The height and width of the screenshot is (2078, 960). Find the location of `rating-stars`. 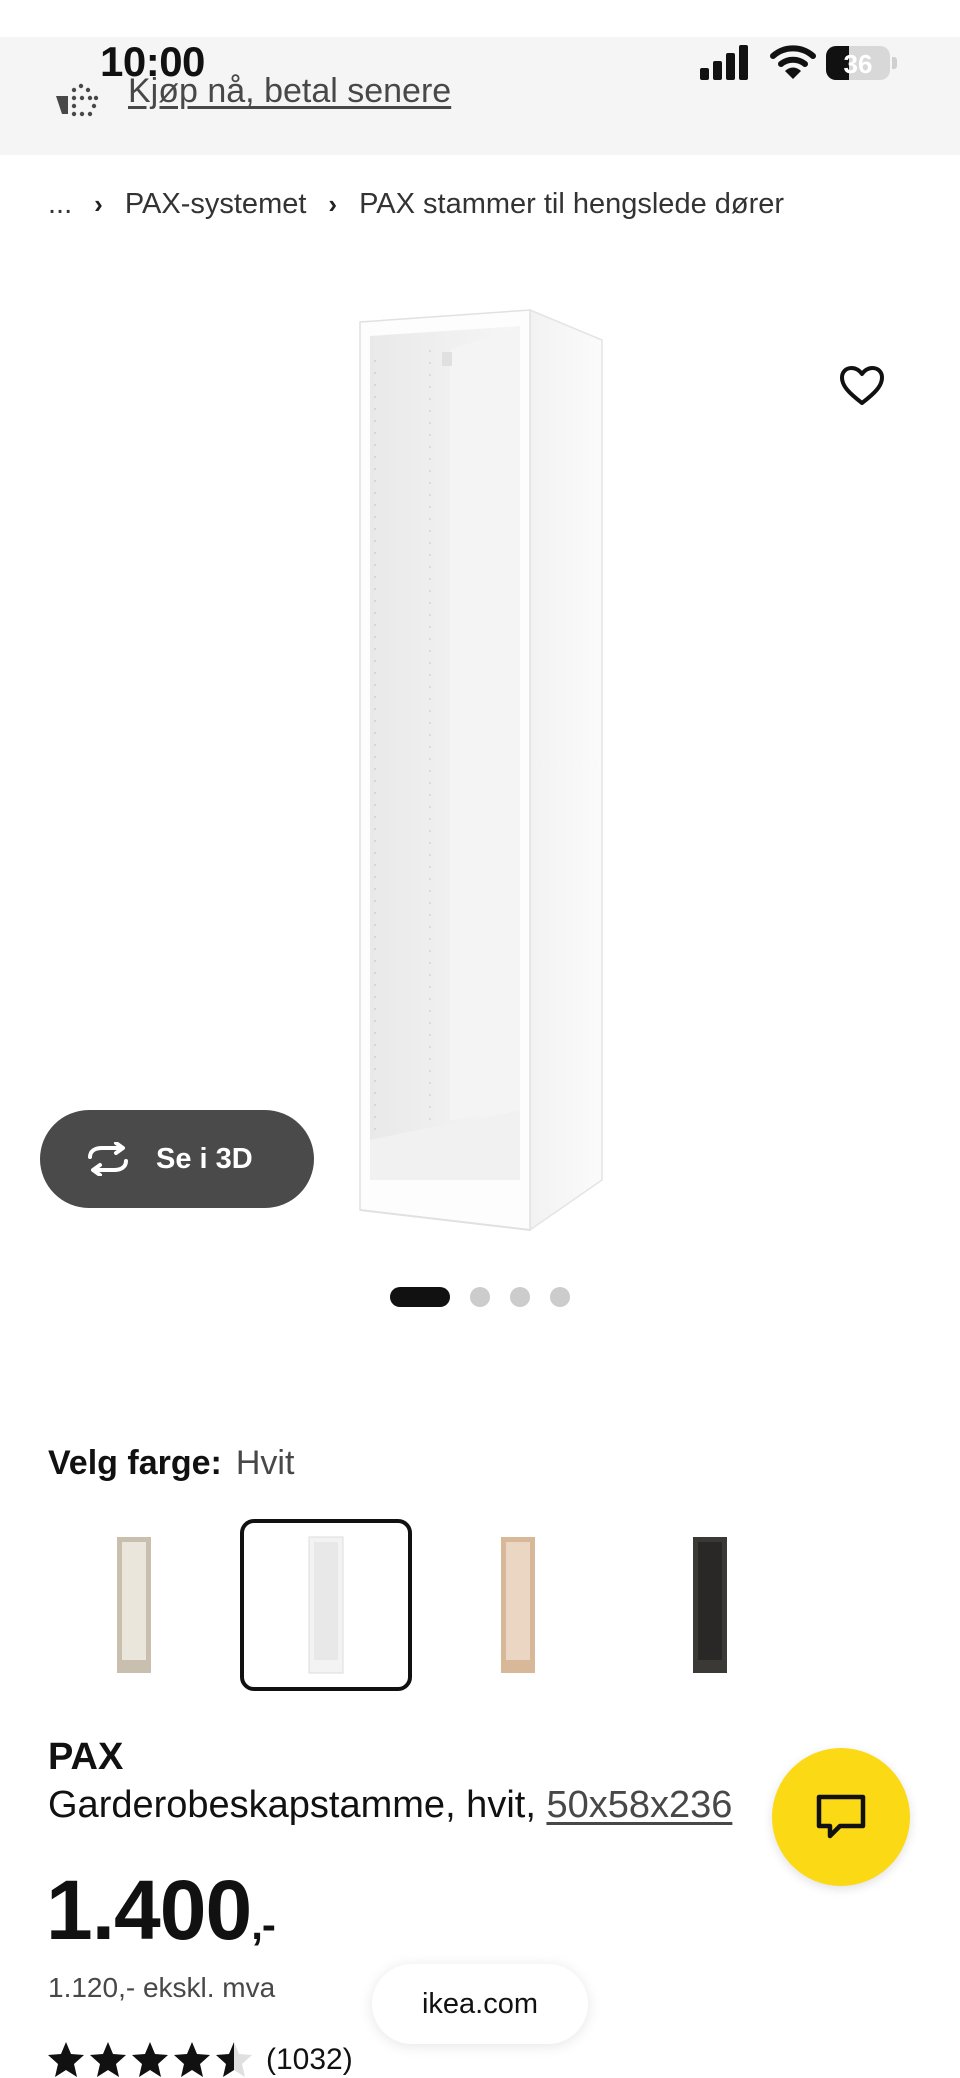

rating-stars is located at coordinates (150, 2059).